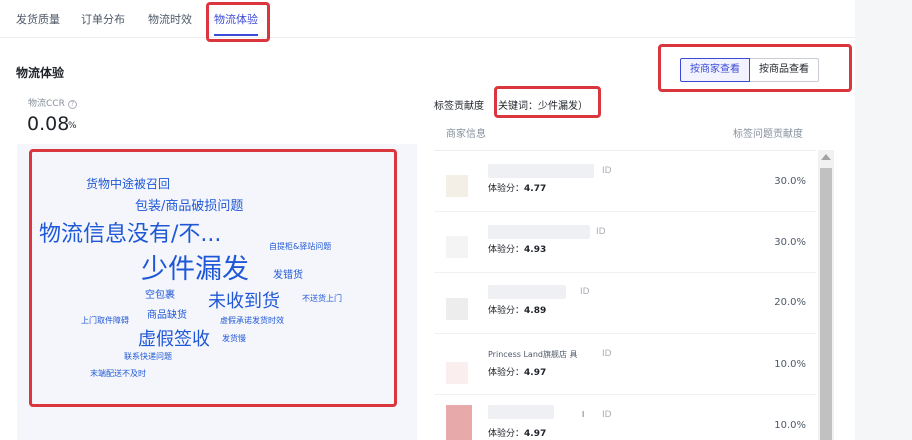 Image resolution: width=912 pixels, height=440 pixels. I want to click on merchant-name: Princess Land旗舰店 具, so click(533, 354).